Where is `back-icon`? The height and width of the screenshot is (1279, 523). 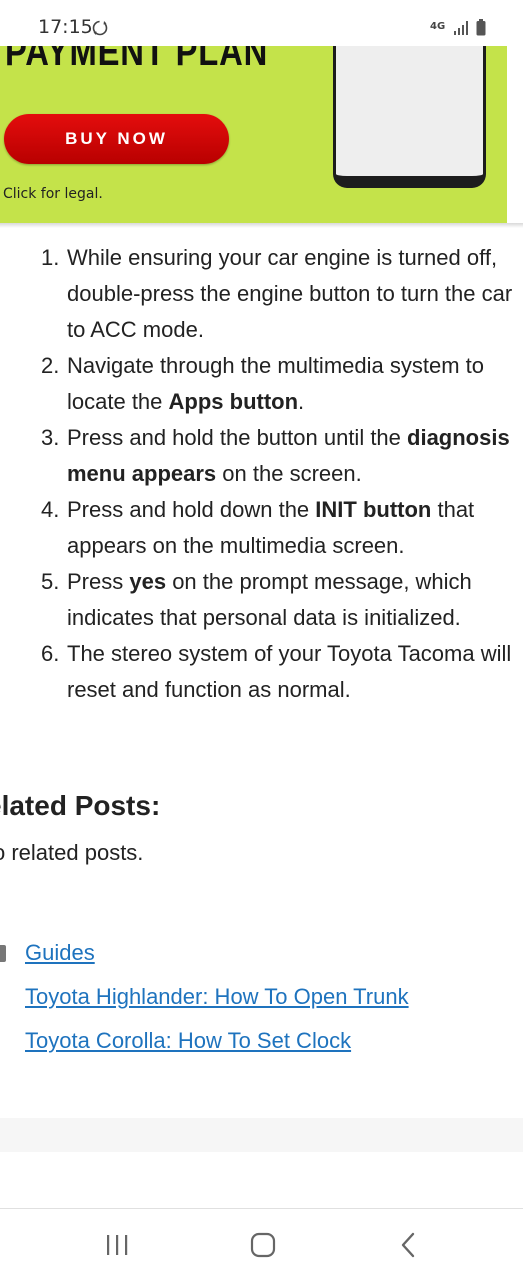
back-icon is located at coordinates (409, 1245).